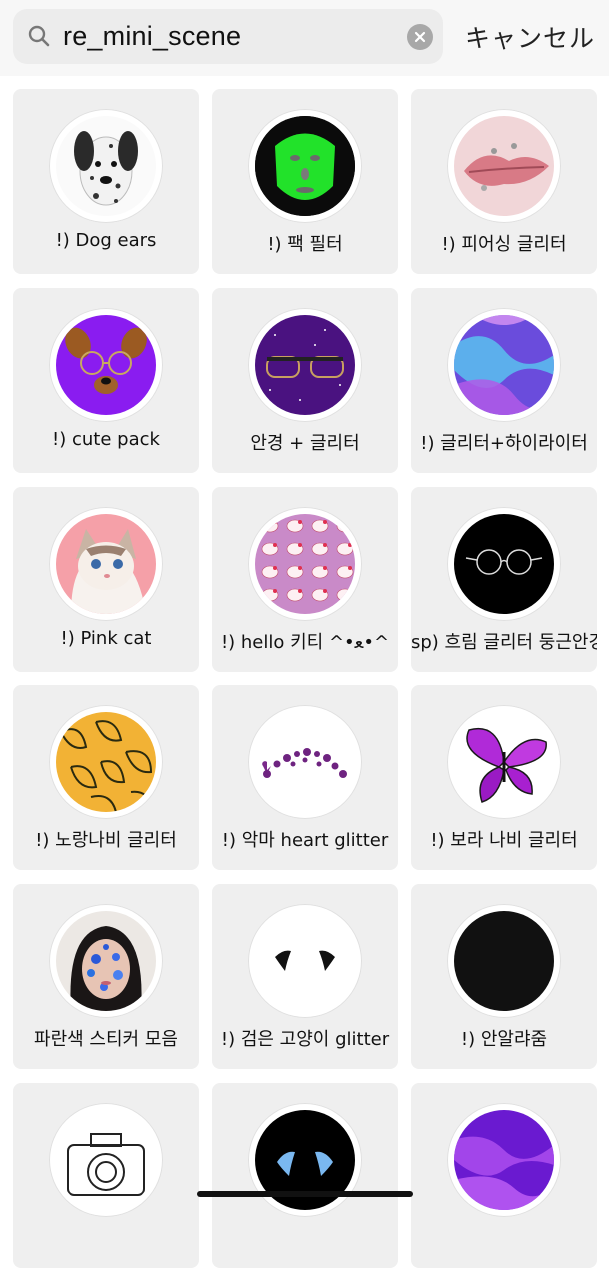  I want to click on filter-label: 안경 + 글리터, so click(305, 443).